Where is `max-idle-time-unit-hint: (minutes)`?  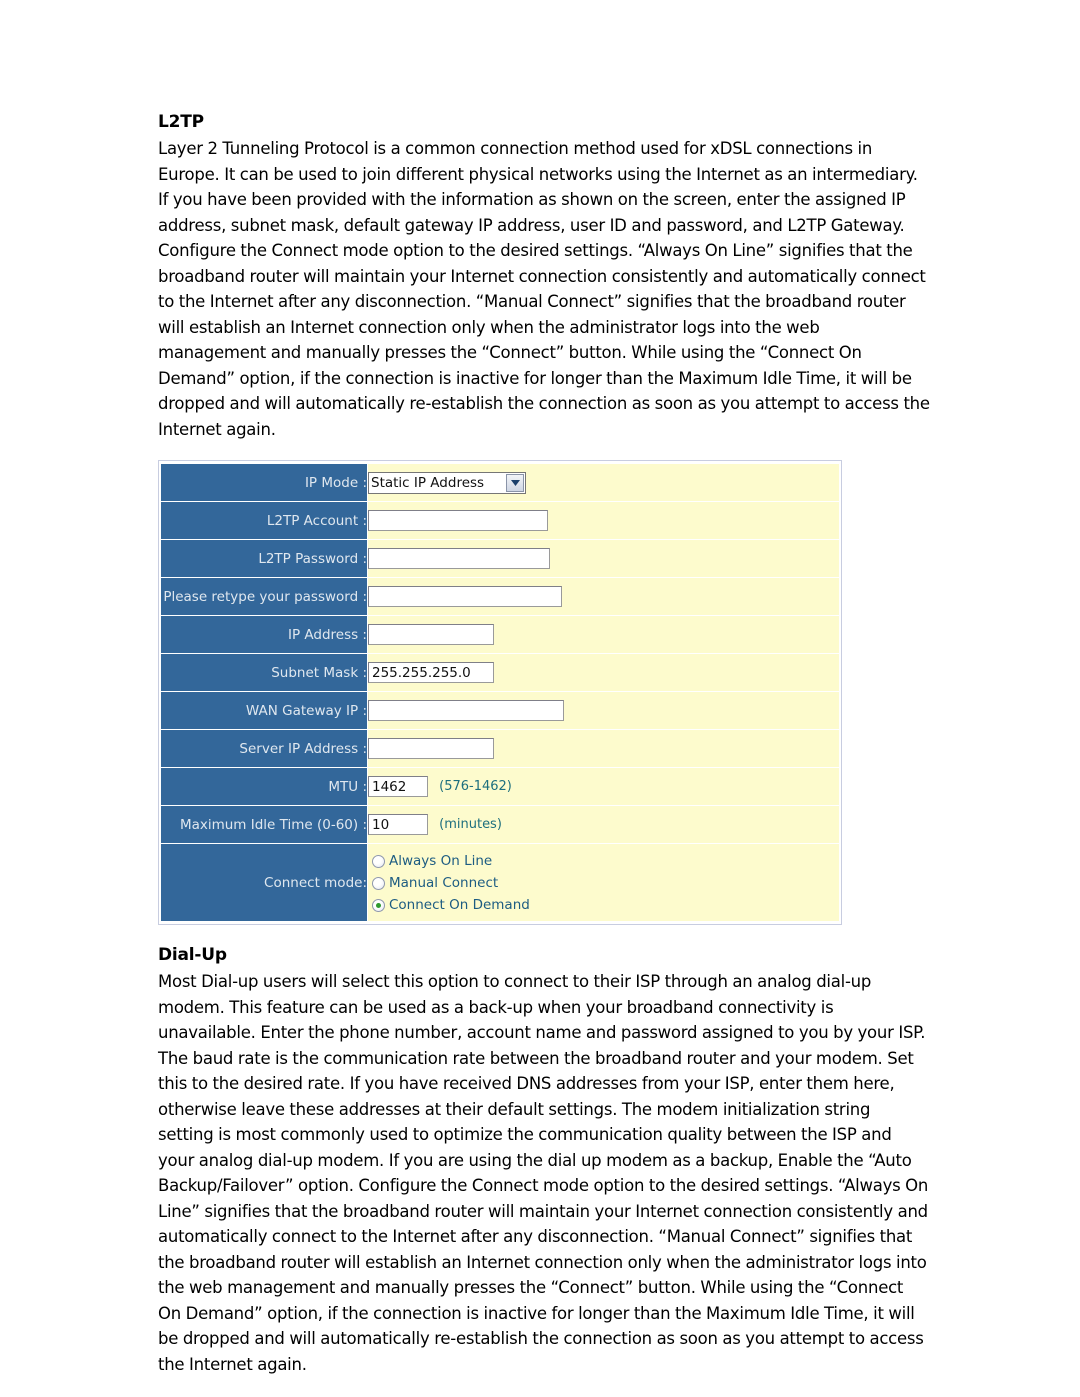 max-idle-time-unit-hint: (minutes) is located at coordinates (470, 824).